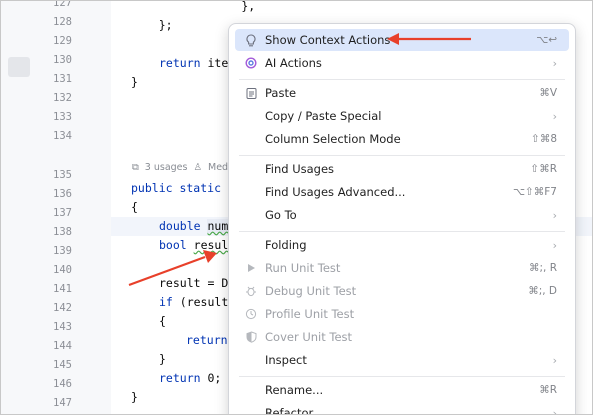 This screenshot has width=593, height=415. I want to click on profile-icon, so click(251, 314).